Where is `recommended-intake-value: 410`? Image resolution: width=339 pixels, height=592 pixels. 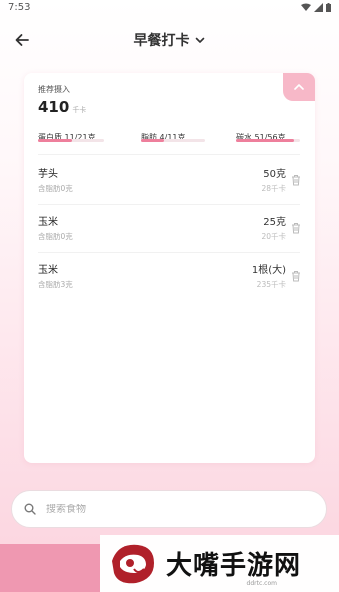
recommended-intake-value: 410 is located at coordinates (54, 107).